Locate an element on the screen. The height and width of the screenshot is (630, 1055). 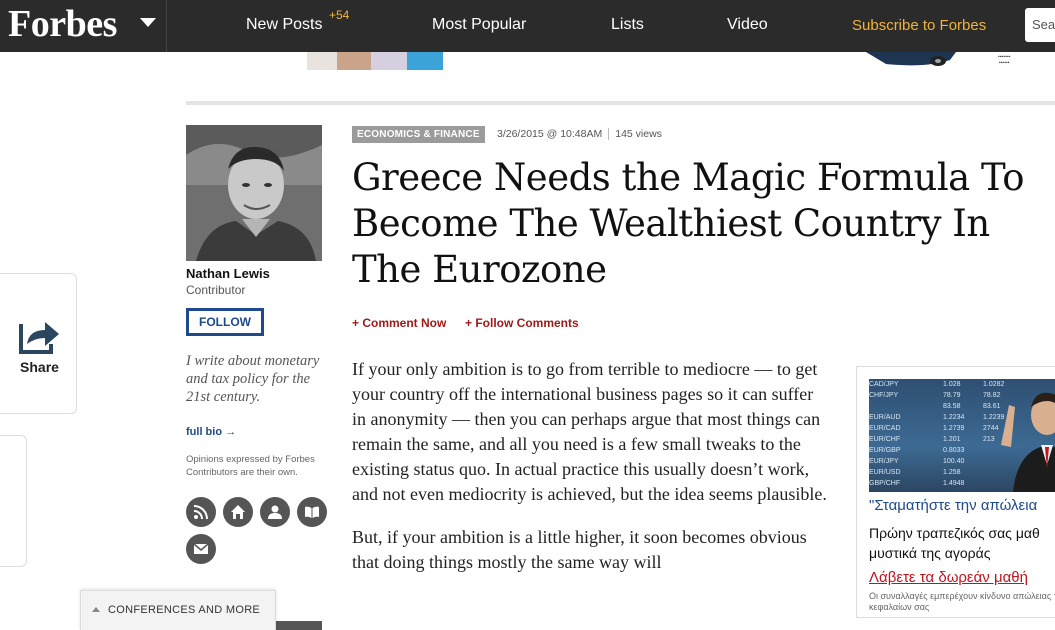
chevron-down-icon is located at coordinates (148, 22).